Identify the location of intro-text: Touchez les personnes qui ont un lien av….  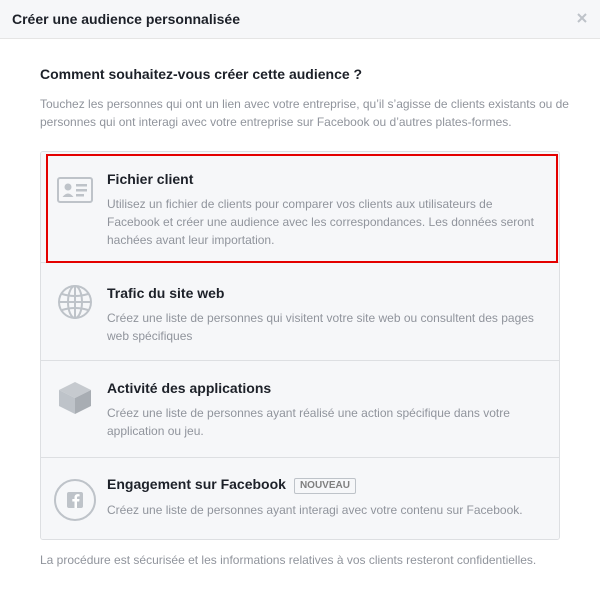
(304, 113).